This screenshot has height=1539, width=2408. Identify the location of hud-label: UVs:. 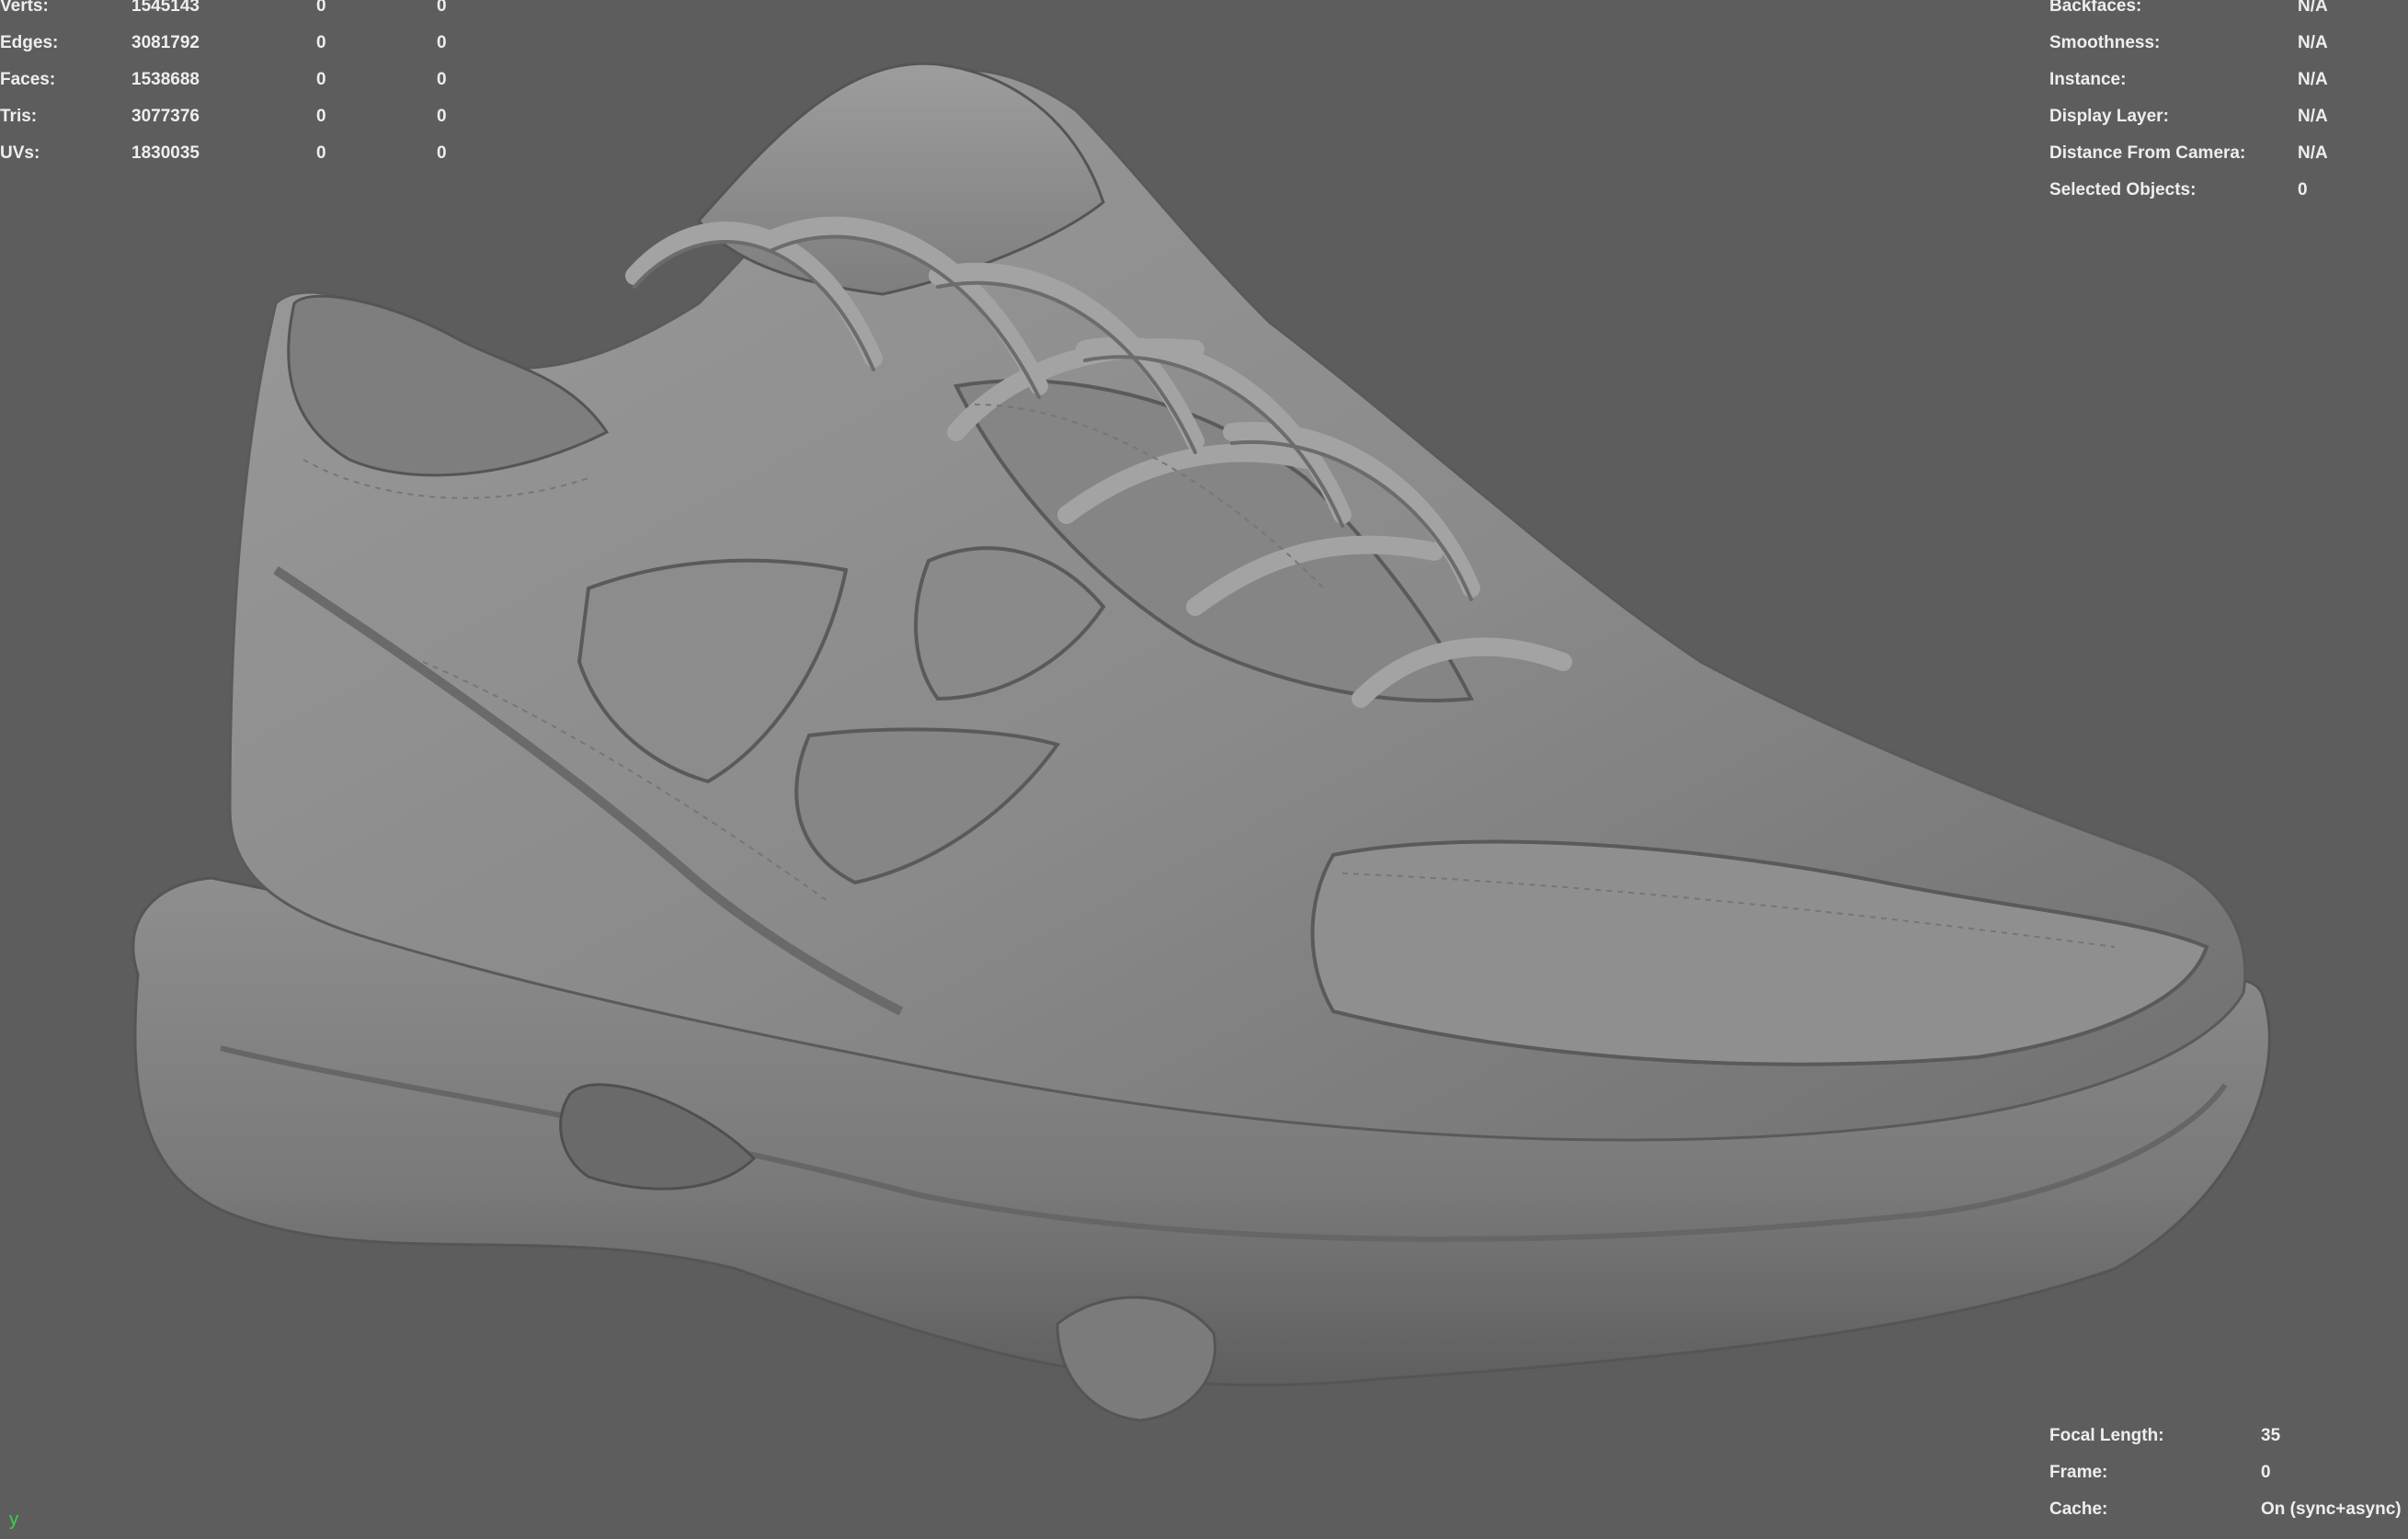
(20, 153).